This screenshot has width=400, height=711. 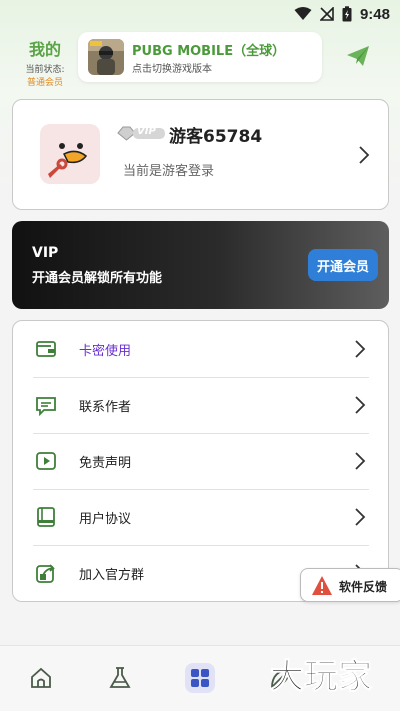 I want to click on vip-badge: VIP, so click(x=142, y=135).